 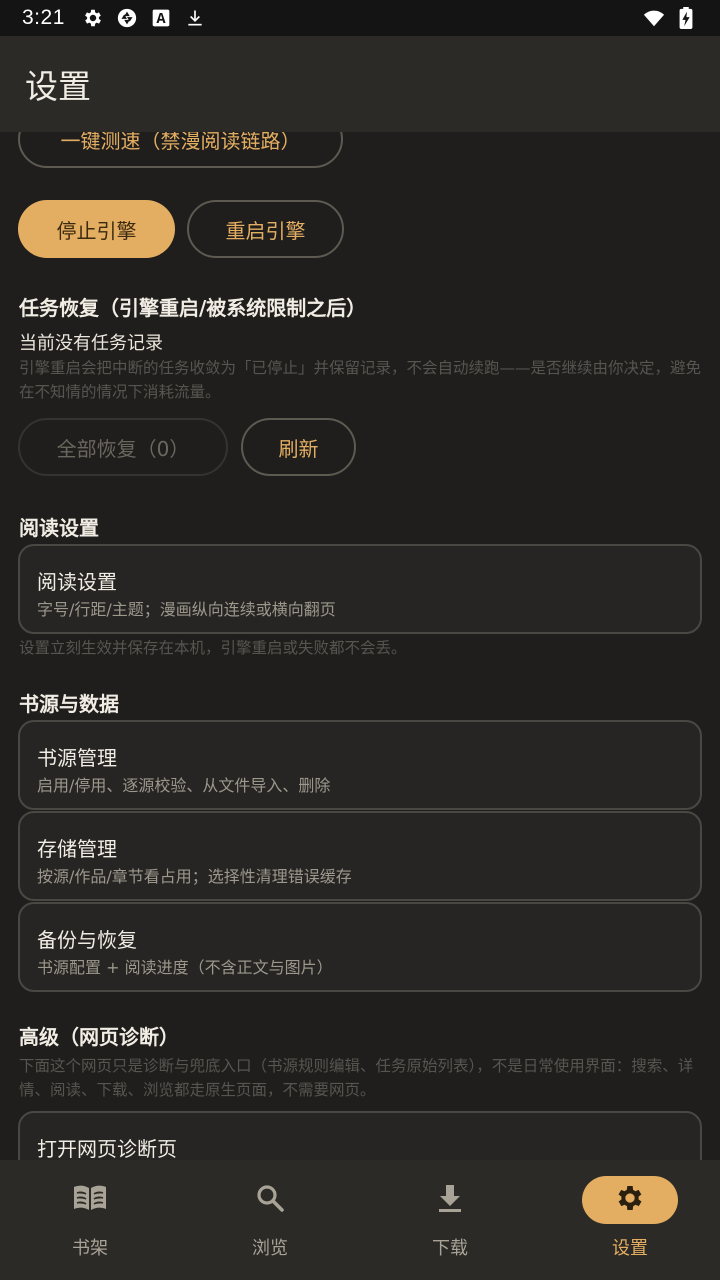 What do you see at coordinates (43, 17) in the screenshot?
I see `status-time: 3:21` at bounding box center [43, 17].